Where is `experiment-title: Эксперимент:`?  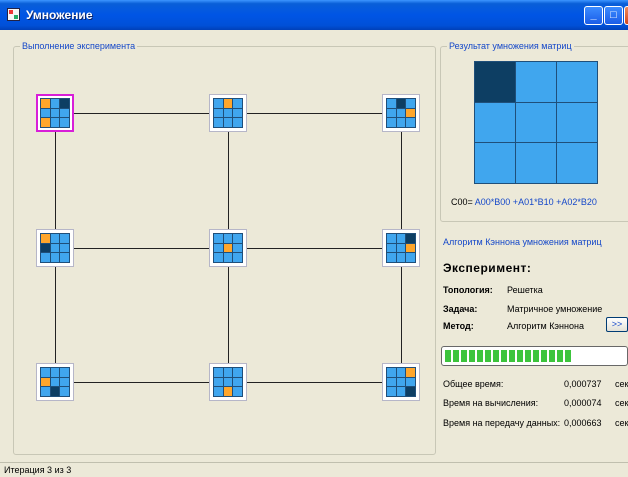 experiment-title: Эксперимент: is located at coordinates (487, 268).